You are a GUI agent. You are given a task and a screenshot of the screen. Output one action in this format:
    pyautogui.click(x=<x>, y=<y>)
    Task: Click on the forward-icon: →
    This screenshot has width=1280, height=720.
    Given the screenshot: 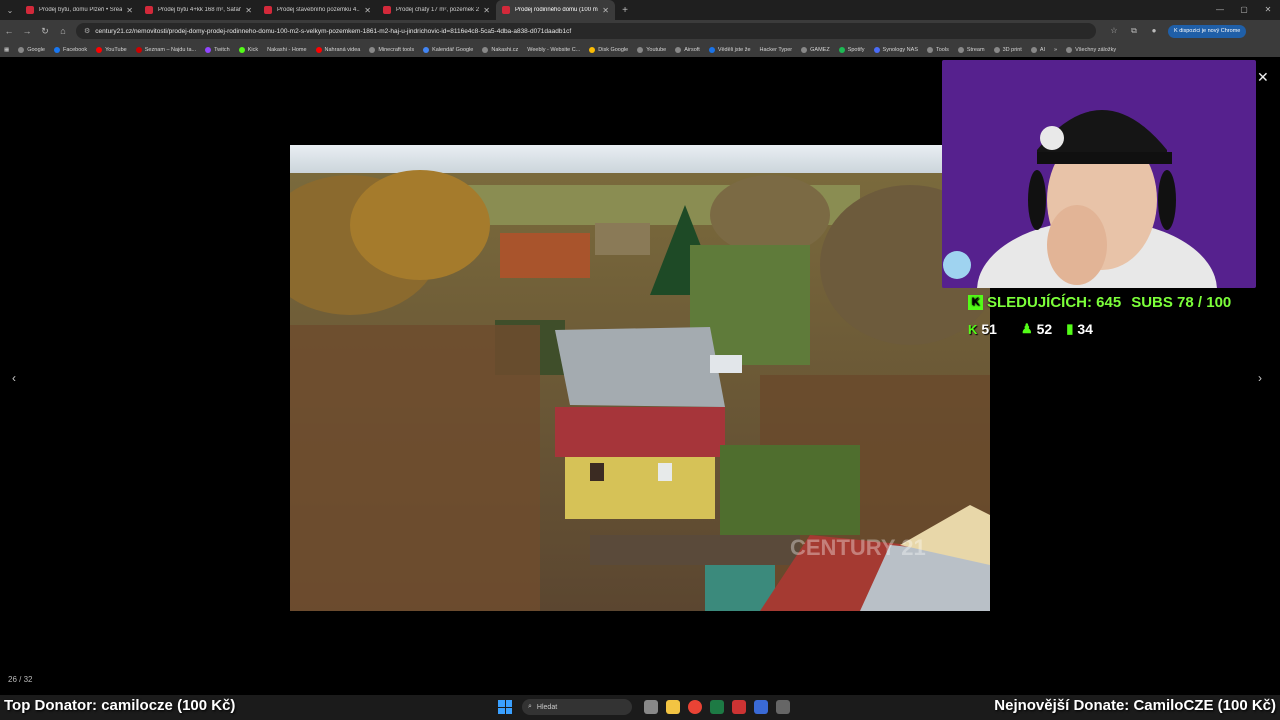 What is the action you would take?
    pyautogui.click(x=27, y=31)
    